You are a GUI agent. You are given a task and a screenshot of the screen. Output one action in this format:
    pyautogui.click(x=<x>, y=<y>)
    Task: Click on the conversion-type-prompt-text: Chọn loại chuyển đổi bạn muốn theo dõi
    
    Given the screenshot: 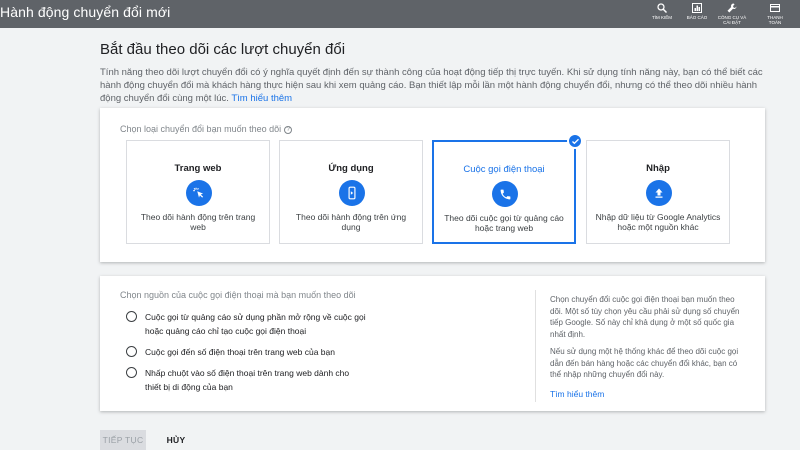 What is the action you would take?
    pyautogui.click(x=201, y=129)
    